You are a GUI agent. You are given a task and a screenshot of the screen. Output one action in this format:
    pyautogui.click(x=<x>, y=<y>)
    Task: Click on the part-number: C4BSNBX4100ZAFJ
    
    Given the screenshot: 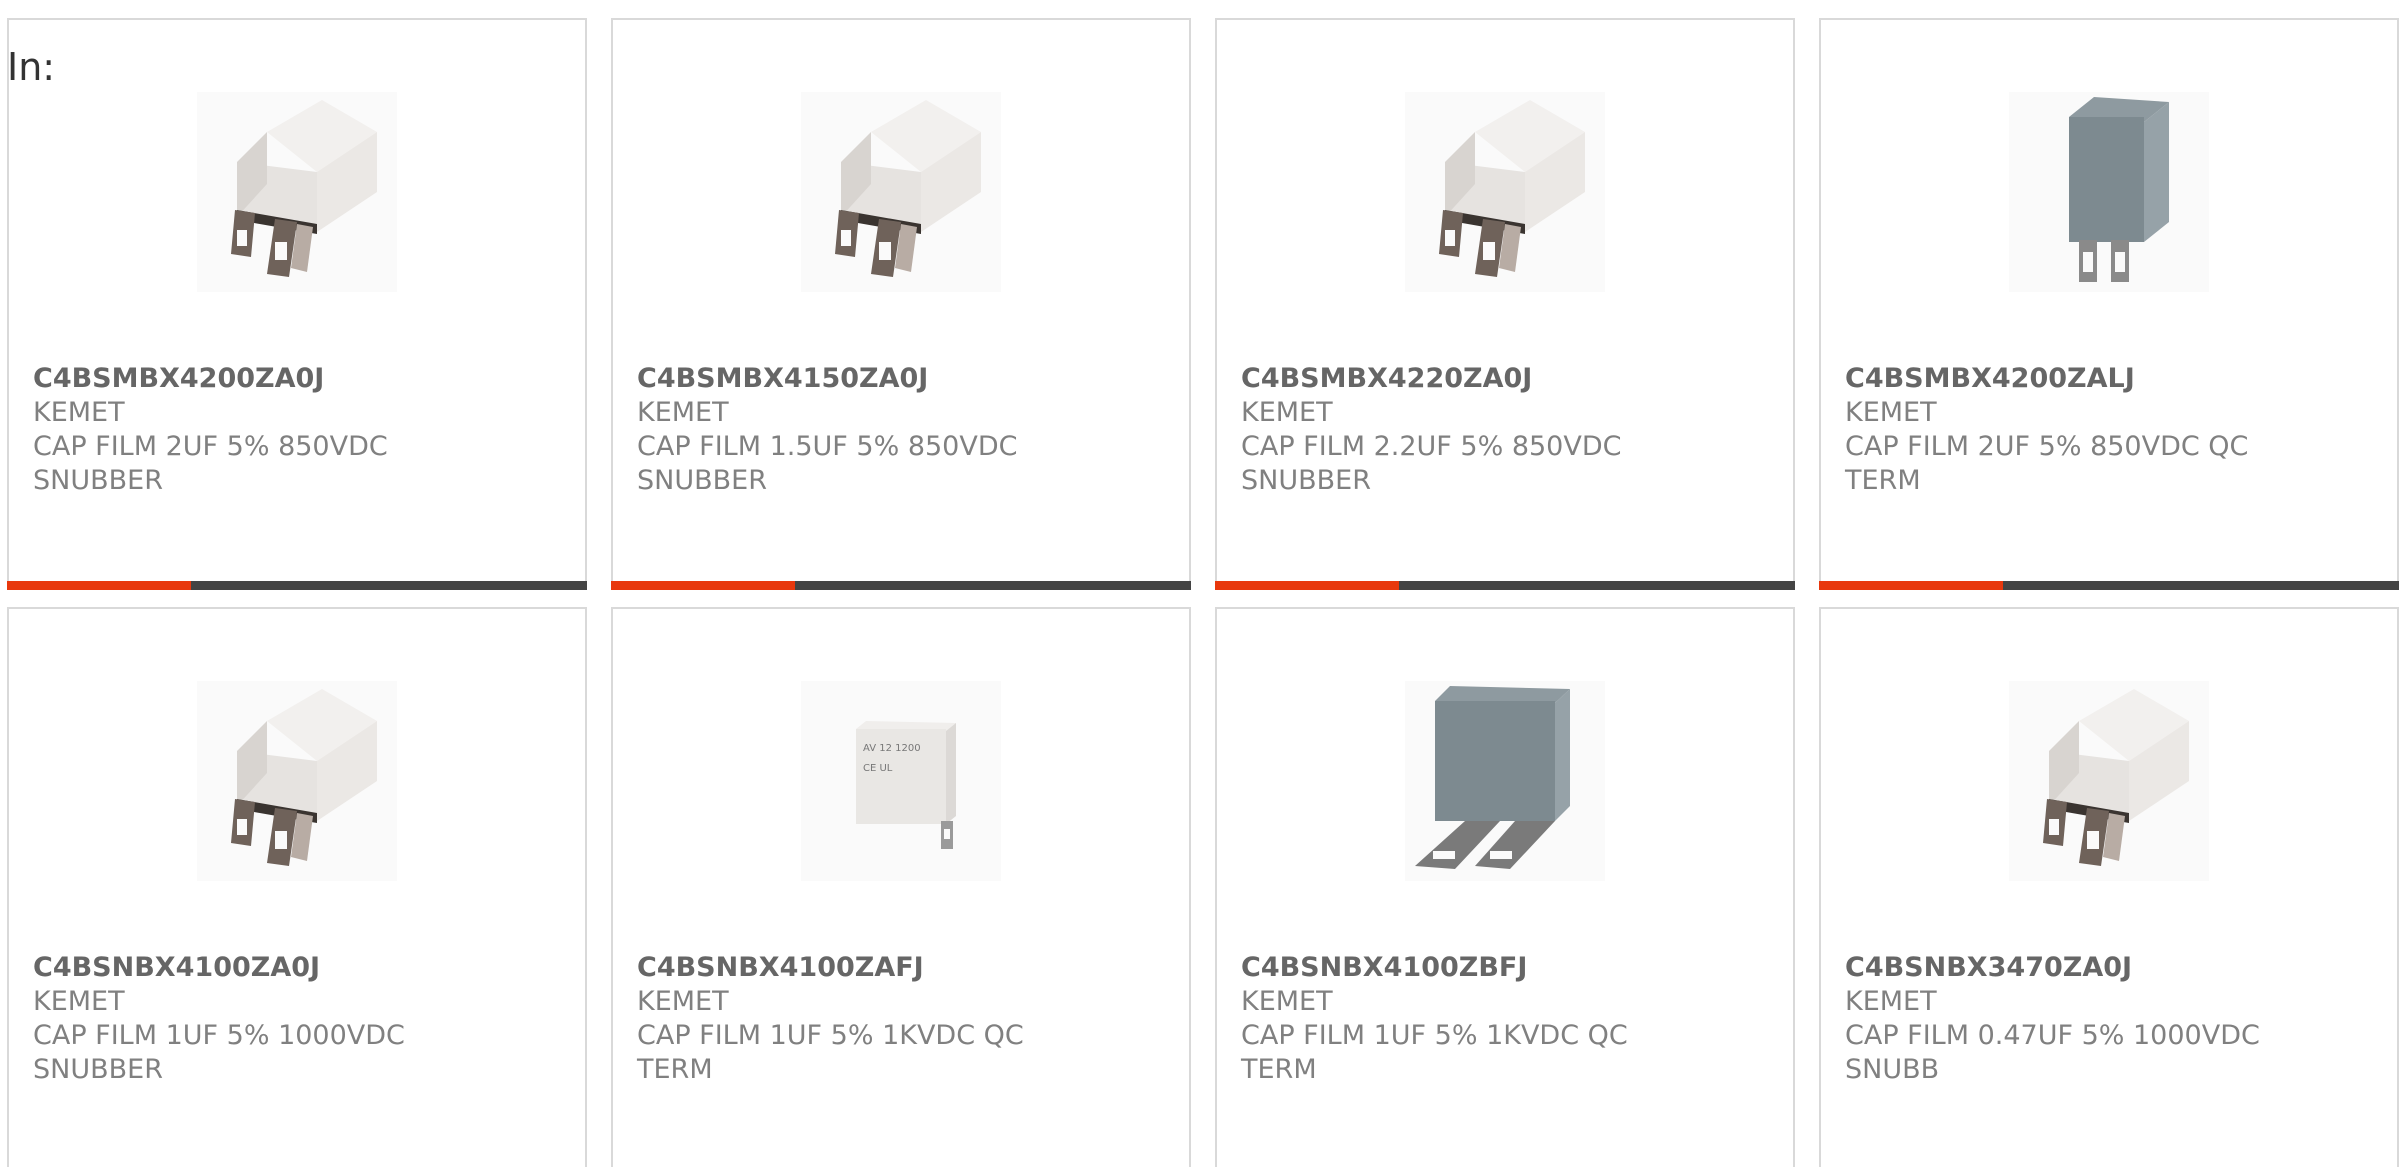 What is the action you would take?
    pyautogui.click(x=780, y=967)
    